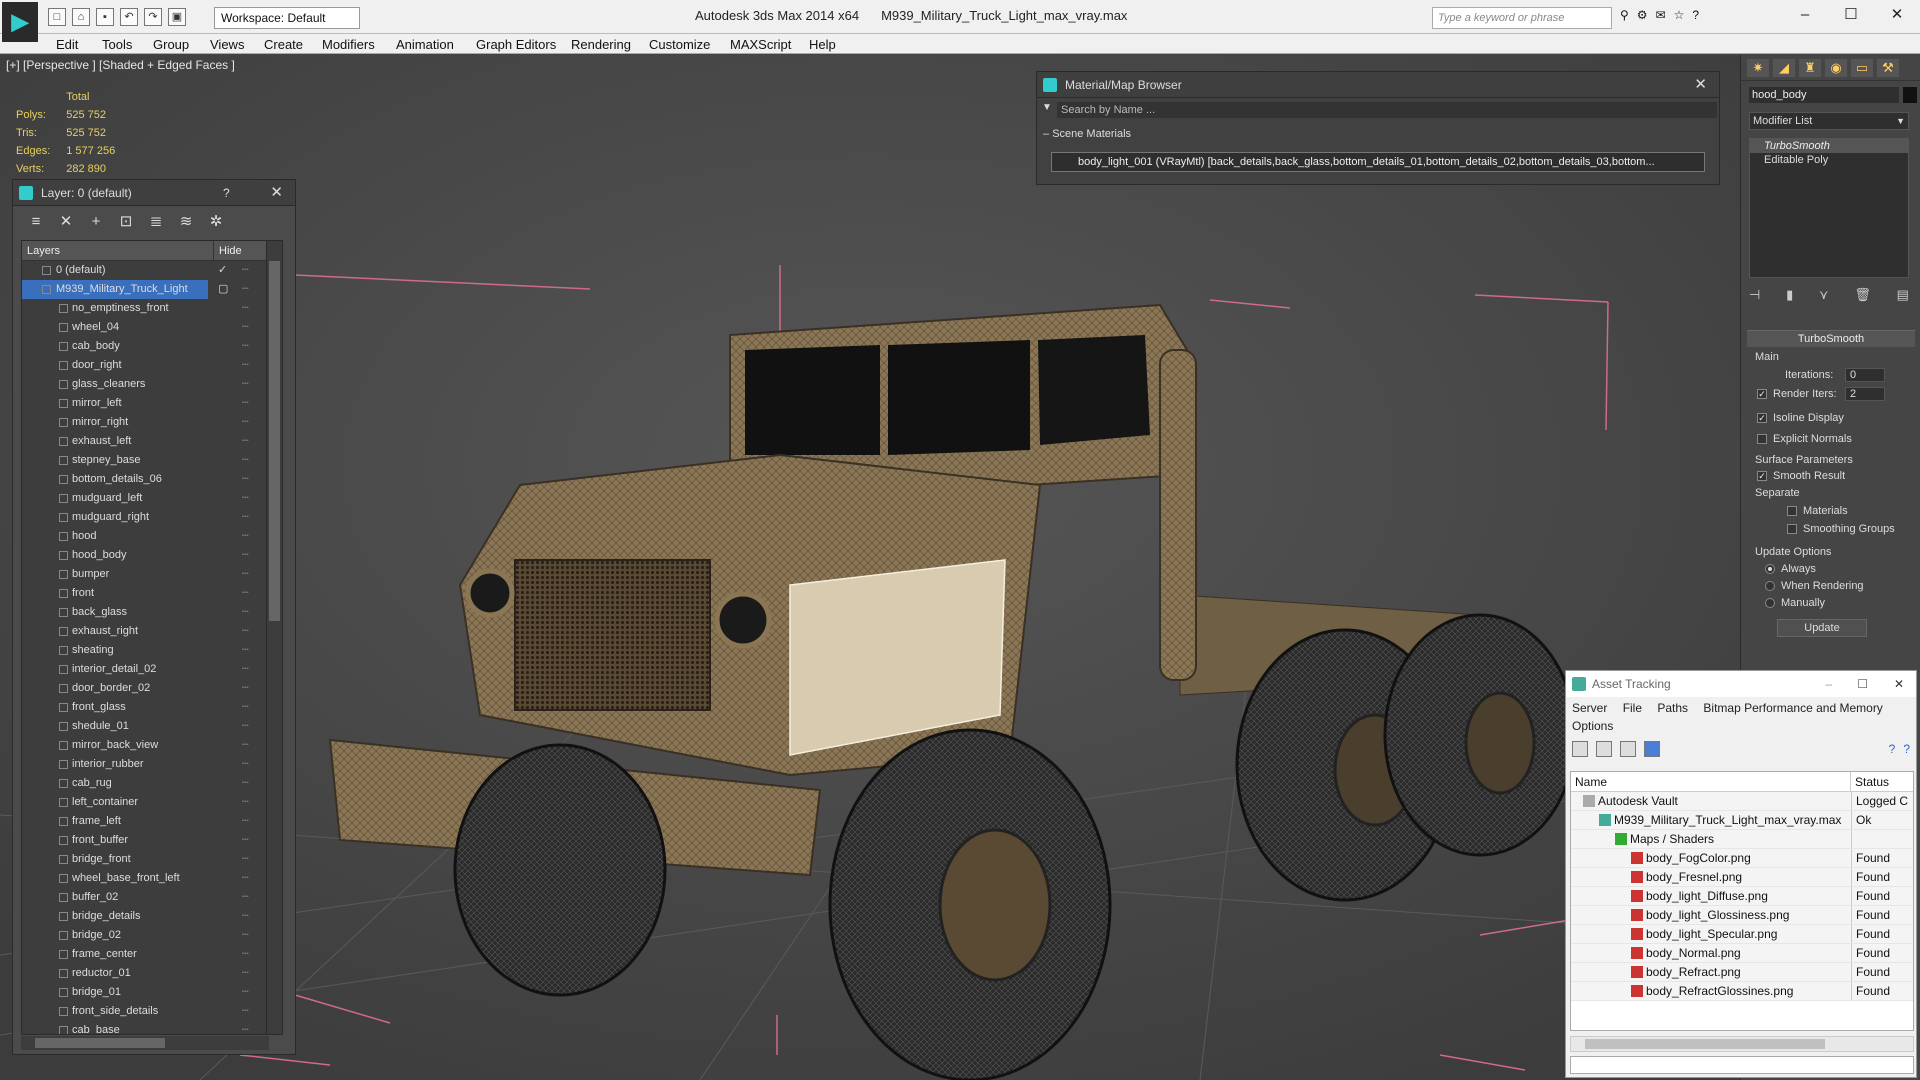 This screenshot has width=1920, height=1080. I want to click on active-layer-box-icon: ▢, so click(223, 289).